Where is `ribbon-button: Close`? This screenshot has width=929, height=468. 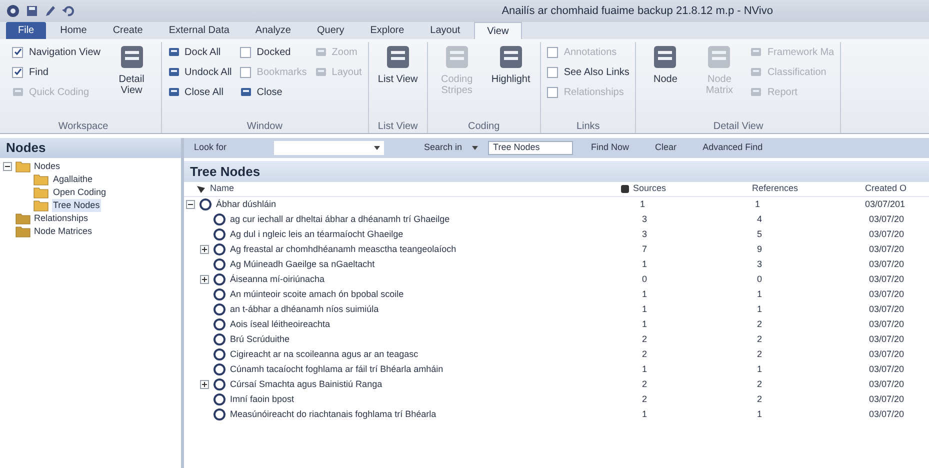
ribbon-button: Close is located at coordinates (273, 92).